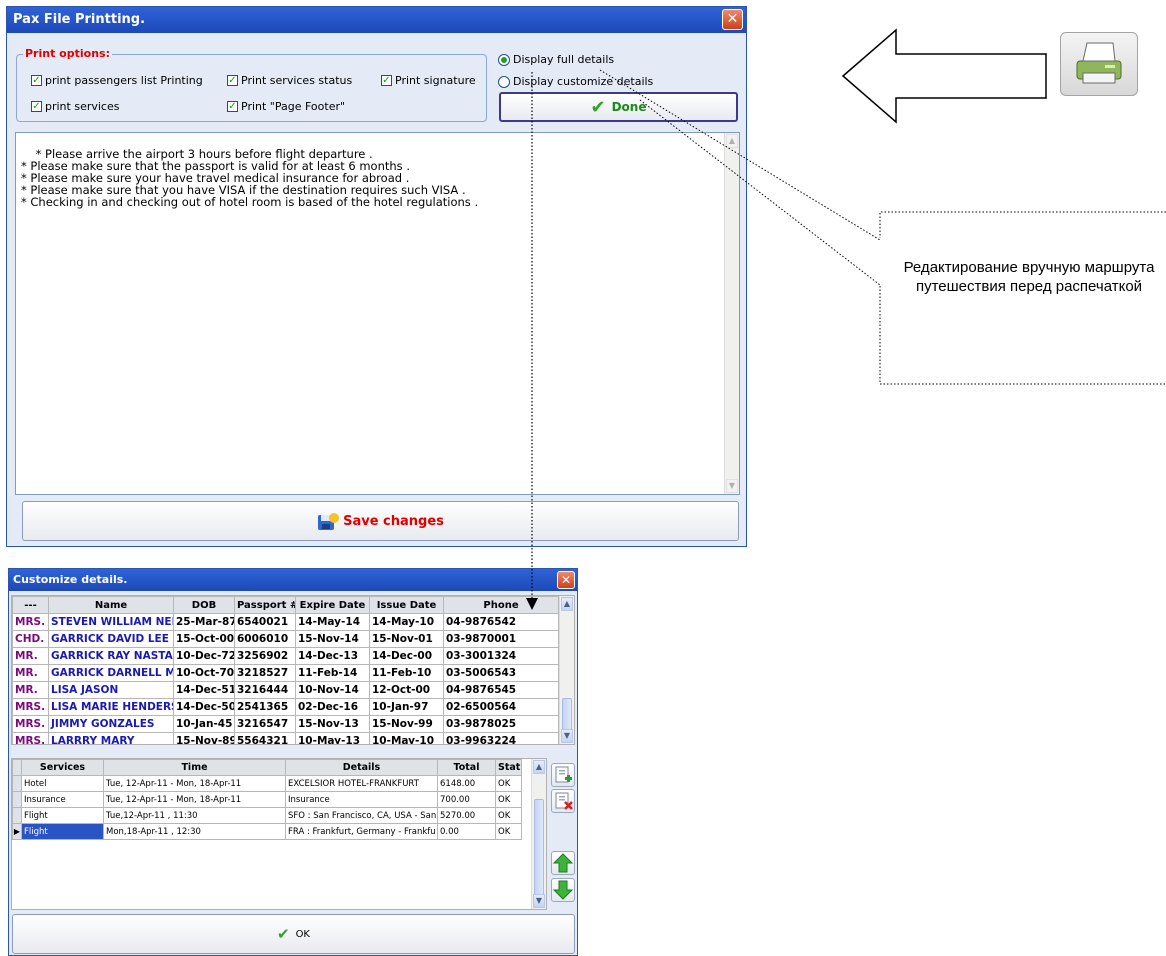 The height and width of the screenshot is (956, 1166). I want to click on cell-passport: 5564321, so click(265, 738).